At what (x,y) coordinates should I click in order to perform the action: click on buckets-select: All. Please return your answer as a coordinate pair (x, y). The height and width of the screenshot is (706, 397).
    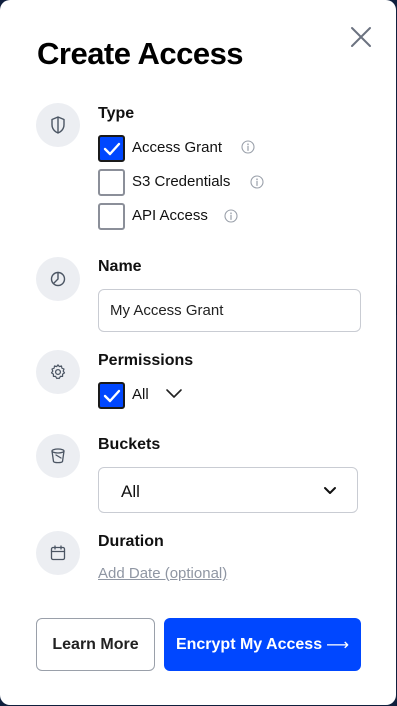
    Looking at the image, I should click on (228, 490).